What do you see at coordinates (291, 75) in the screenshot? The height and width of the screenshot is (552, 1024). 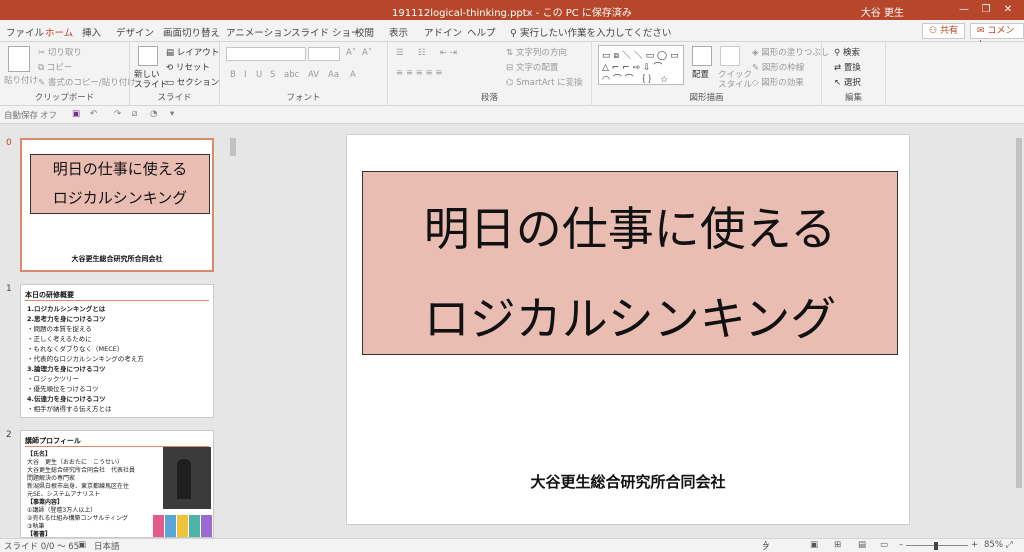 I see `shadow-button: abc` at bounding box center [291, 75].